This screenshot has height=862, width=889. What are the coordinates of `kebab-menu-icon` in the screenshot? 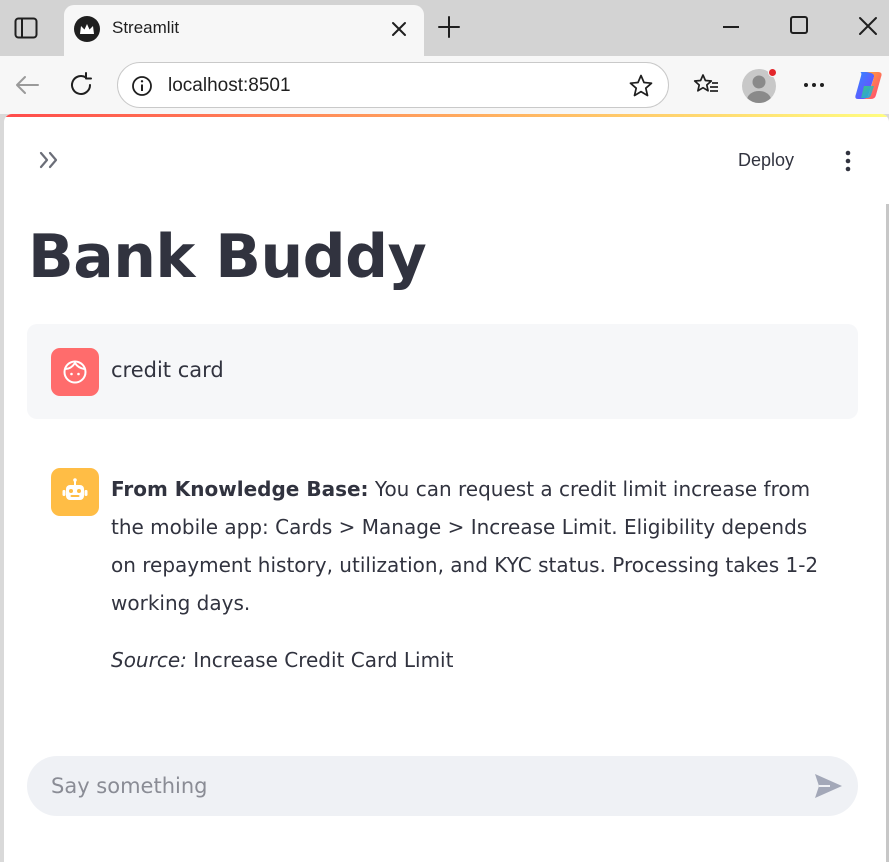 It's located at (848, 161).